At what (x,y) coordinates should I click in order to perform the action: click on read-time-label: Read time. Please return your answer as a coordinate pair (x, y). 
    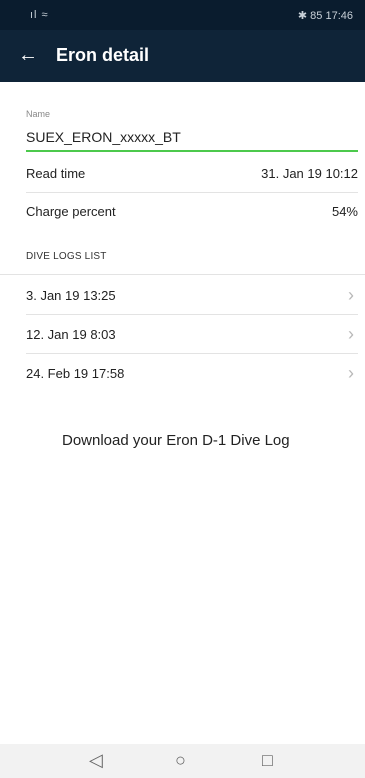
    Looking at the image, I should click on (56, 173).